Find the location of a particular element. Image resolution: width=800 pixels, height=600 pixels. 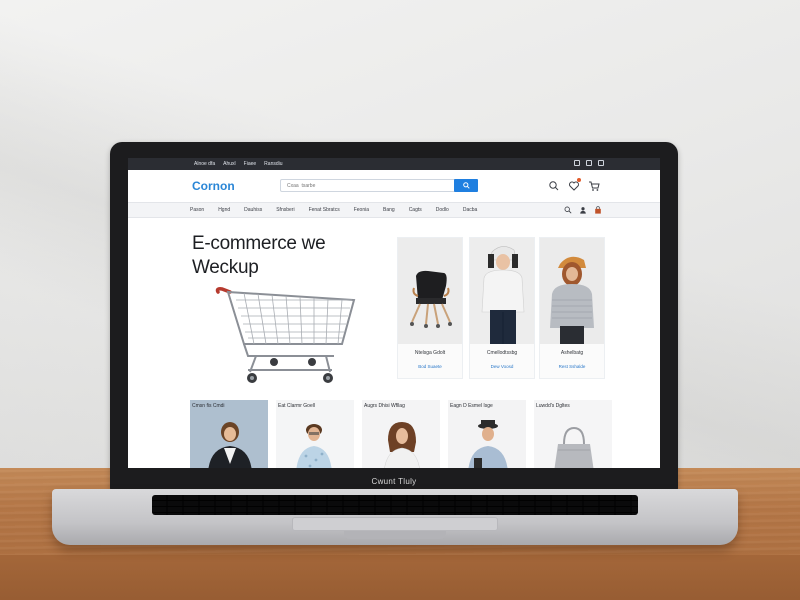

nav-item: Fenat Sbratcs is located at coordinates (324, 210).